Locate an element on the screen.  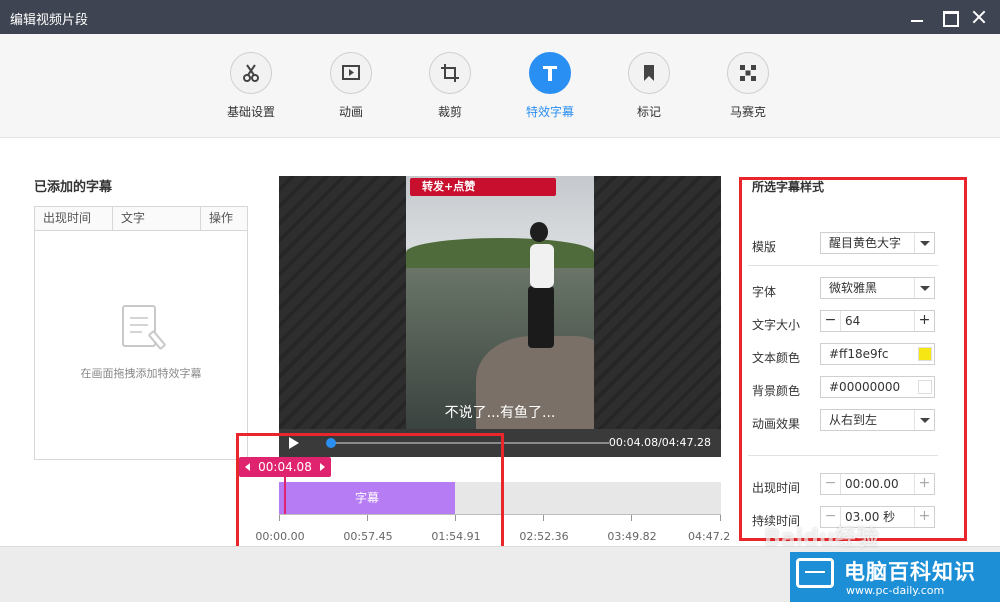
baidu-watermark: Baidu经验 is located at coordinates (821, 538).